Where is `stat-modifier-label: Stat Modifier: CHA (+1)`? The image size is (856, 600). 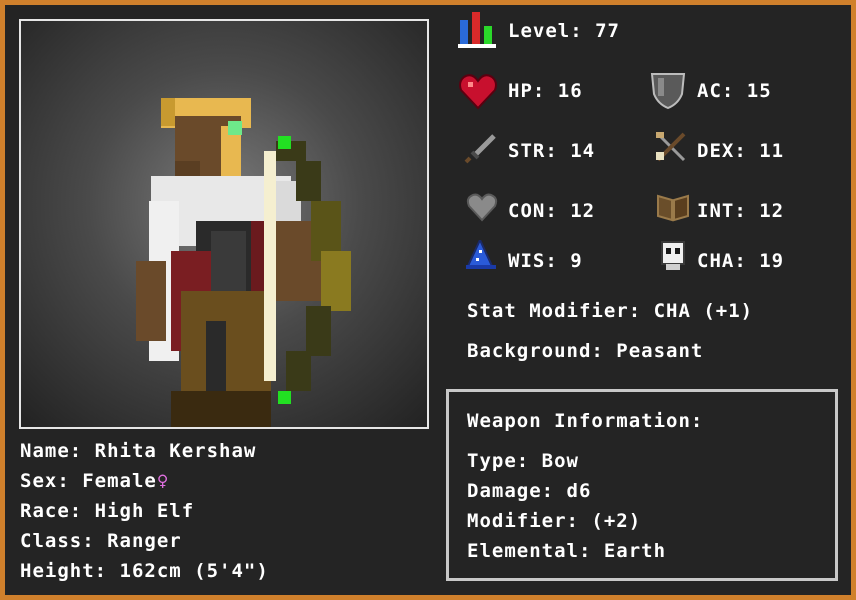
stat-modifier-label: Stat Modifier: CHA (+1) is located at coordinates (610, 311).